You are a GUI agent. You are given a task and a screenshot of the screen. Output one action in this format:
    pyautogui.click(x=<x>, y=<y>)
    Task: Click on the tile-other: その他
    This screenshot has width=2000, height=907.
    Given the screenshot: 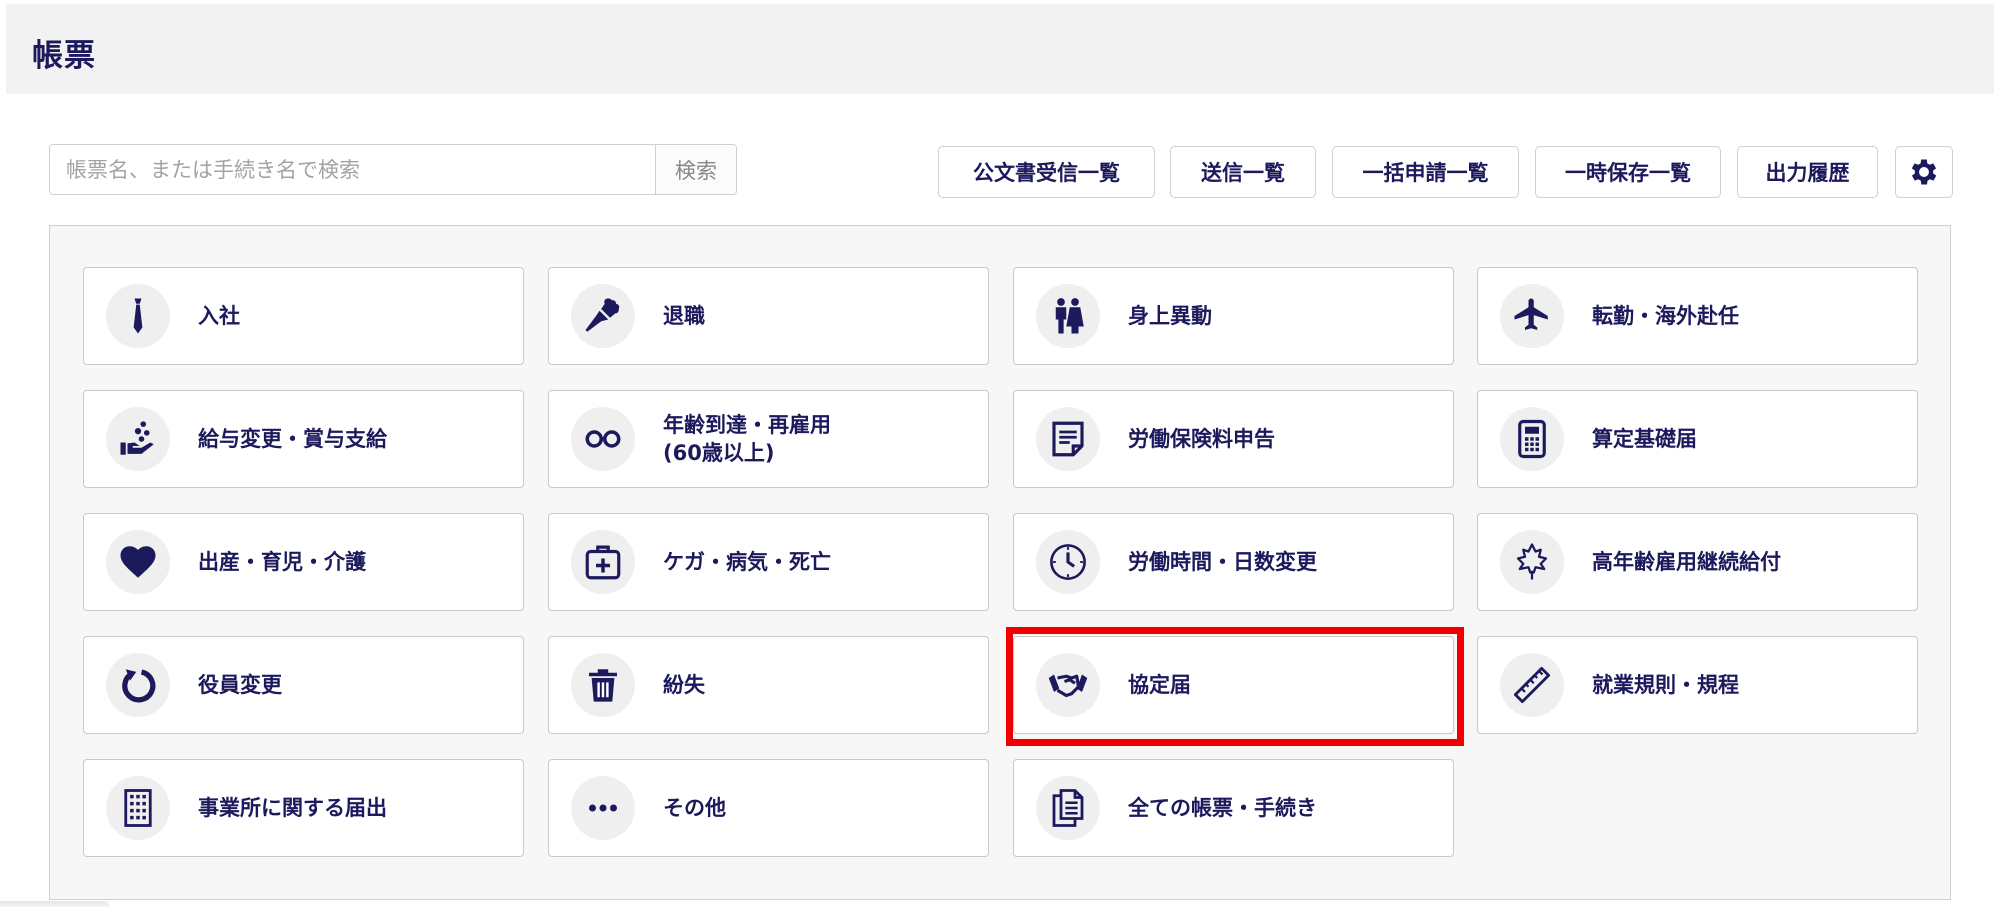 What is the action you would take?
    pyautogui.click(x=768, y=808)
    